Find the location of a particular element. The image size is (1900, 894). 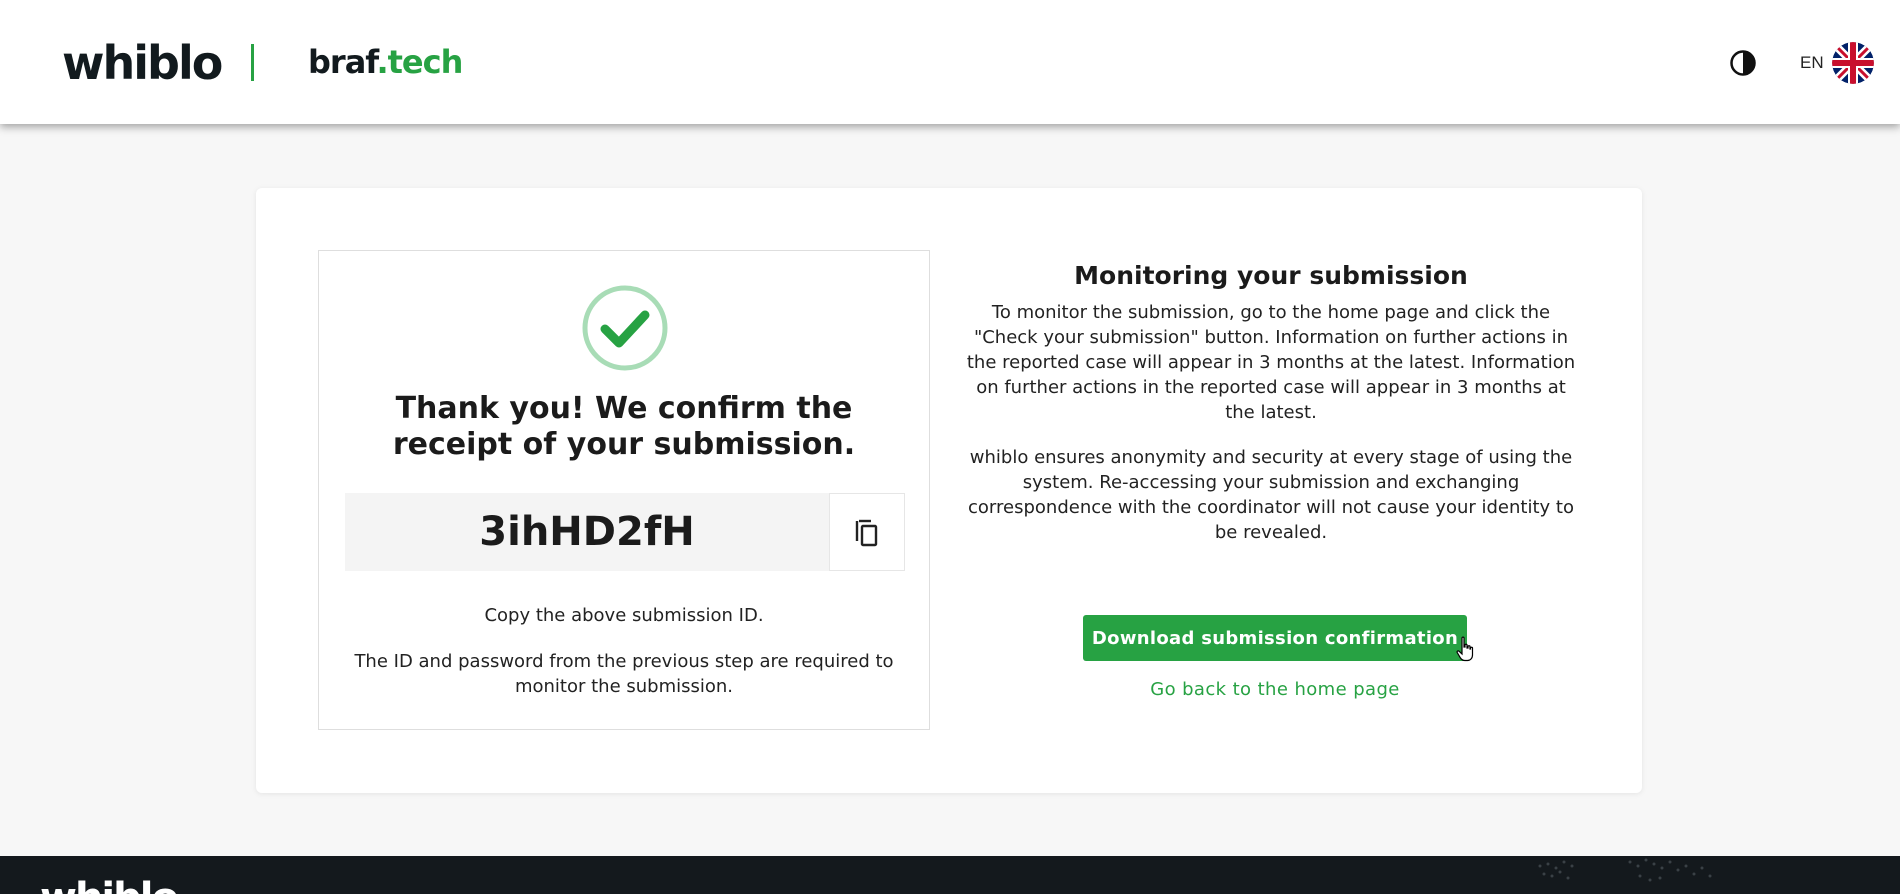

top-navigation-bar: whiblo braf.tech EN is located at coordinates (950, 62).